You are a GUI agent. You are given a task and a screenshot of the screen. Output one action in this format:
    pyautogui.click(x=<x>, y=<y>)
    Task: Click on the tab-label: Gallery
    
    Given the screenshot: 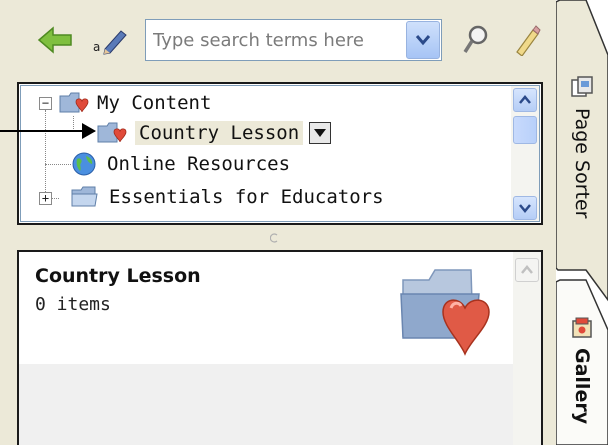 What is the action you would take?
    pyautogui.click(x=582, y=386)
    